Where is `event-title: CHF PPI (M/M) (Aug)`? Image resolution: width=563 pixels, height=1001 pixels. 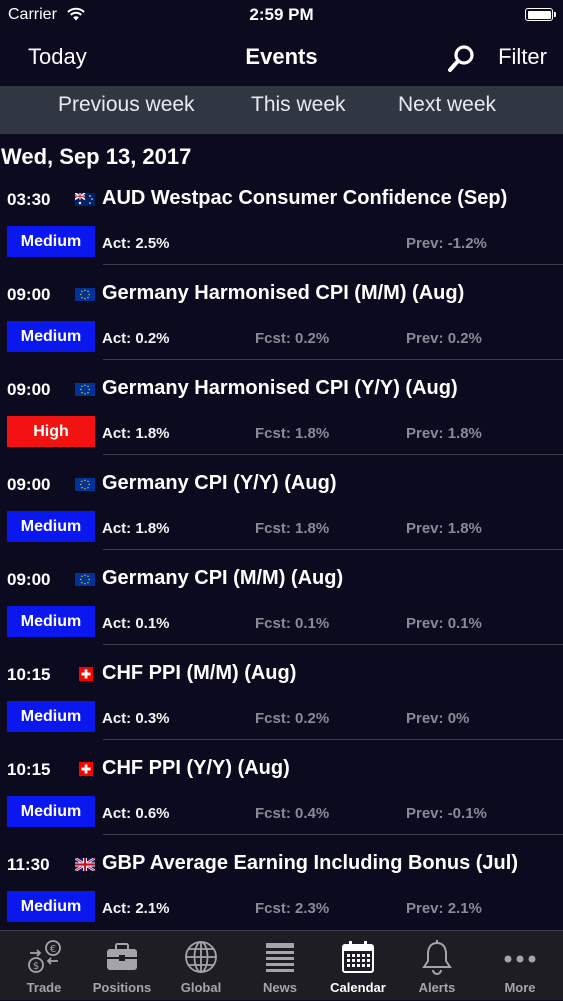
event-title: CHF PPI (M/M) (Aug) is located at coordinates (199, 673).